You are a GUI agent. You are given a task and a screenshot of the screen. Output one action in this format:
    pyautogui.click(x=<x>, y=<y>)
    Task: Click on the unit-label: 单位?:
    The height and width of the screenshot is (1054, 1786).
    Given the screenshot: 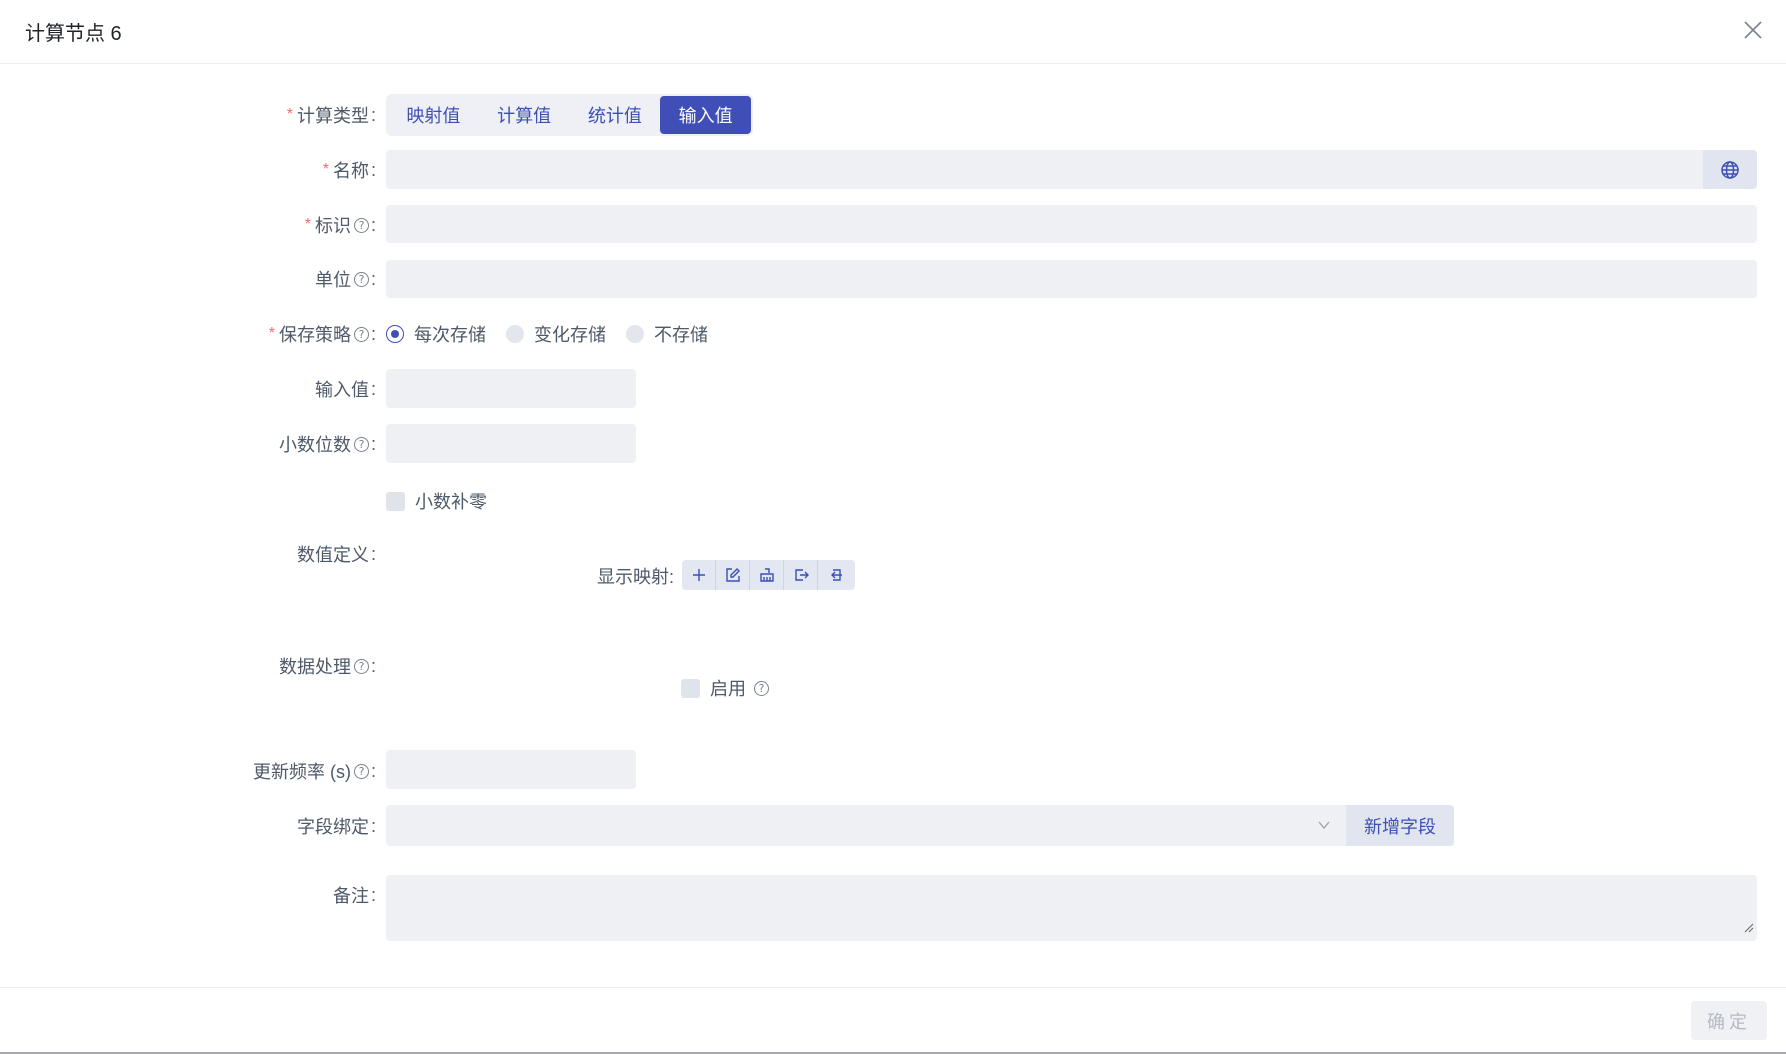 What is the action you would take?
    pyautogui.click(x=345, y=279)
    